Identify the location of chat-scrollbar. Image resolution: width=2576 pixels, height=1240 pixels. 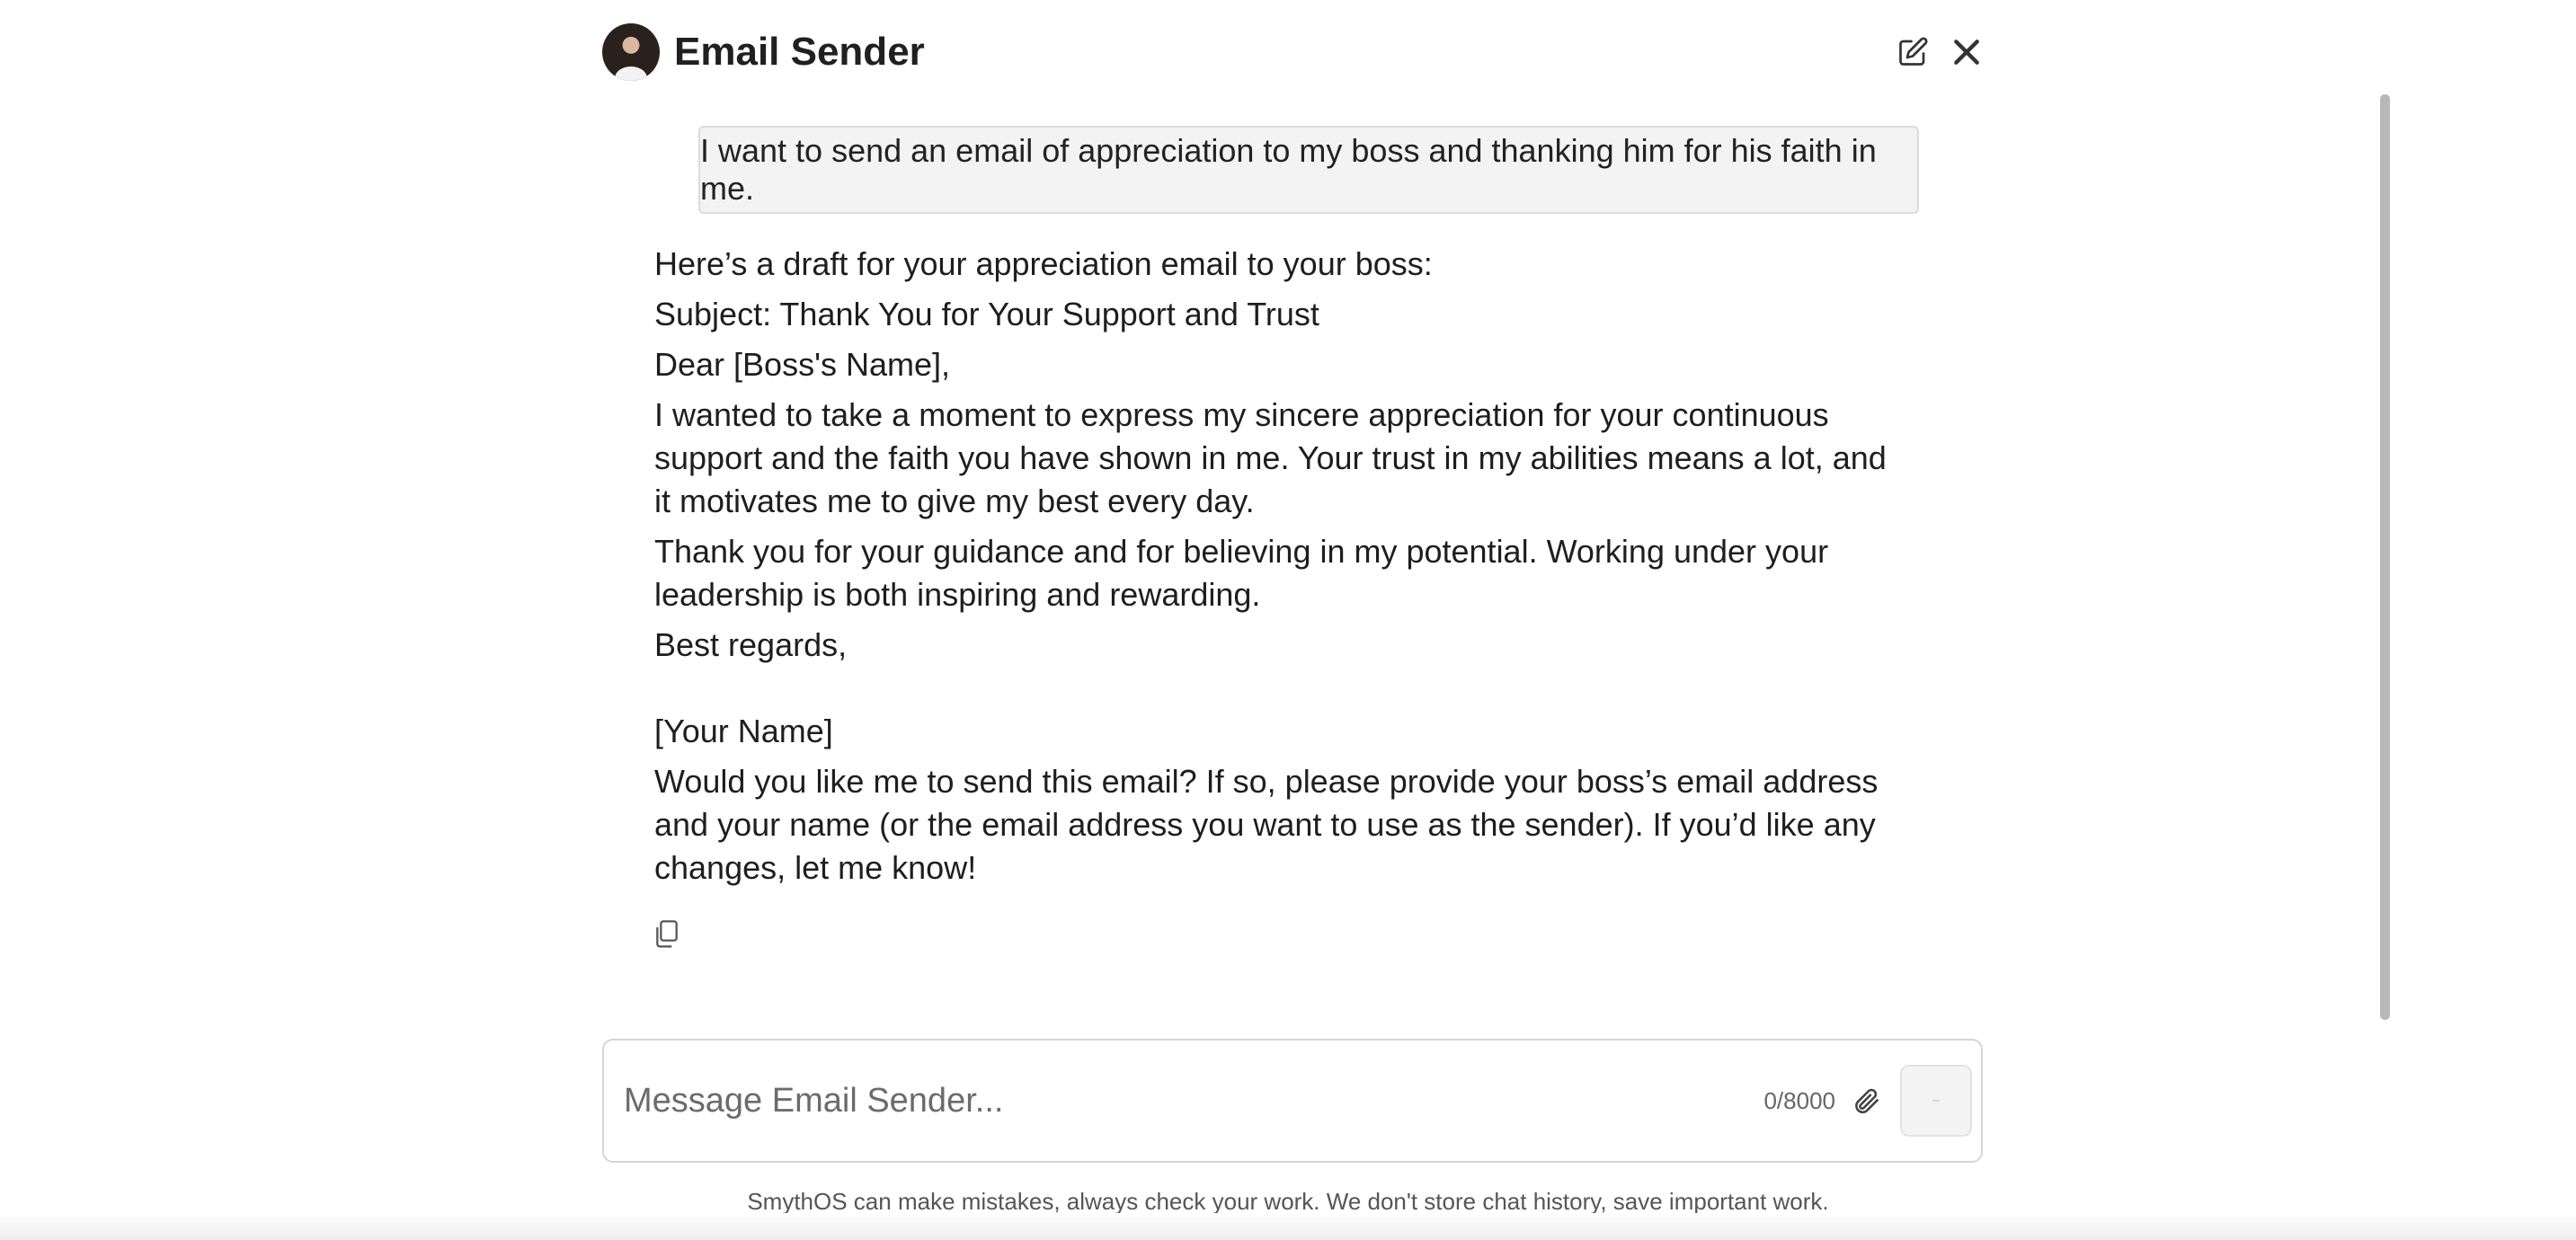
(2385, 557).